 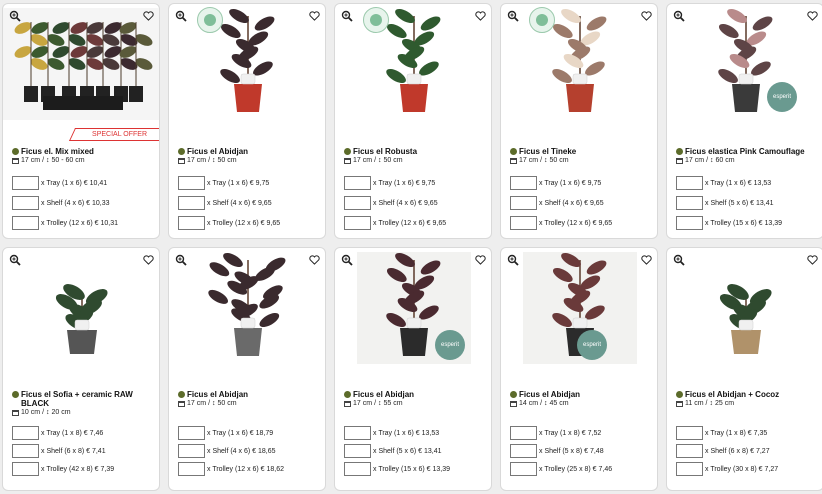 What do you see at coordinates (582, 151) in the screenshot?
I see `product-name: Ficus el Tineke` at bounding box center [582, 151].